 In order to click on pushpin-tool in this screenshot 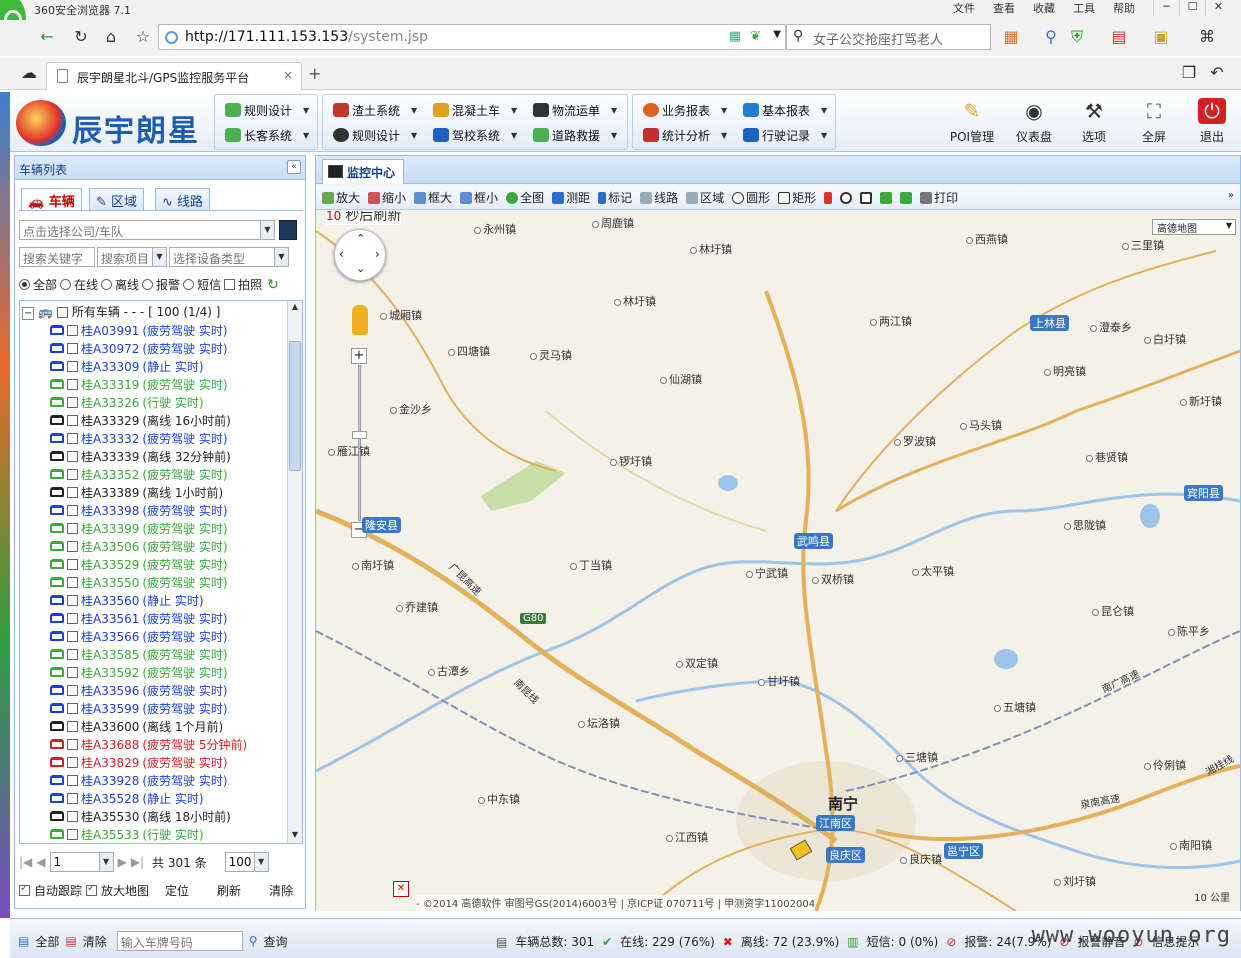, I will do `click(828, 197)`.